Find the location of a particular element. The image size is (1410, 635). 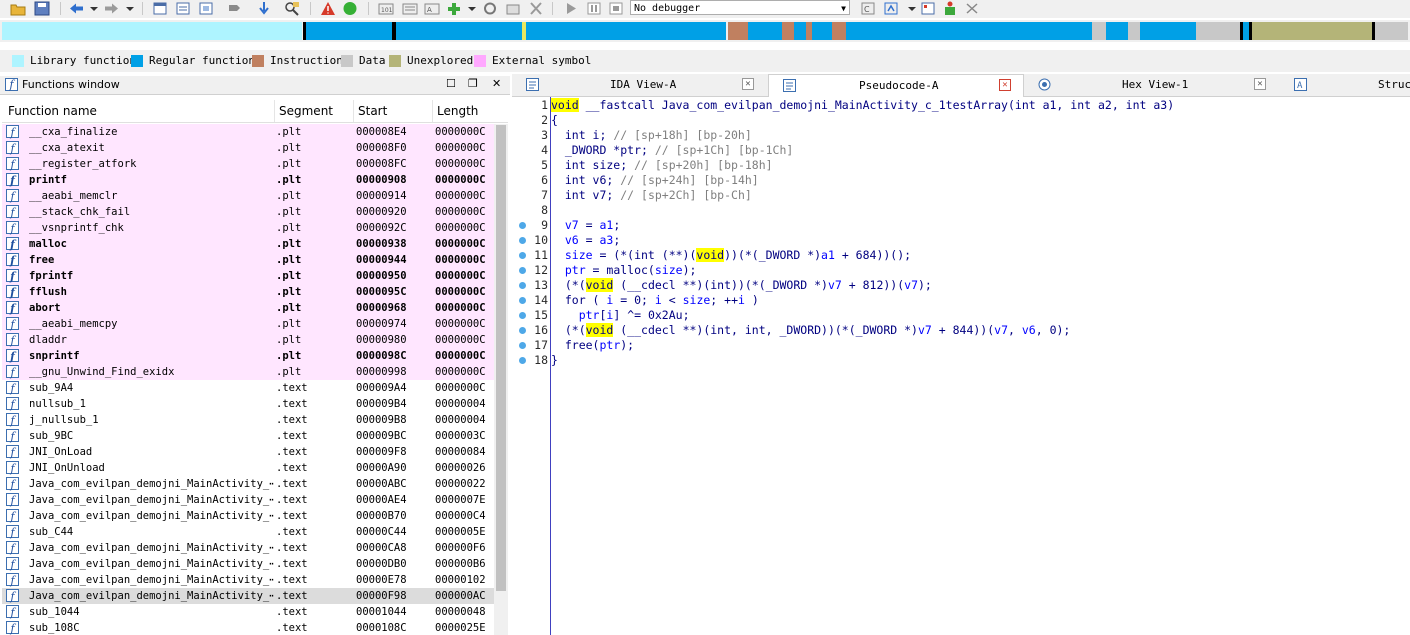

table-row: f __stack_chk_fail .plt 00000920 0000000C is located at coordinates (248, 212).